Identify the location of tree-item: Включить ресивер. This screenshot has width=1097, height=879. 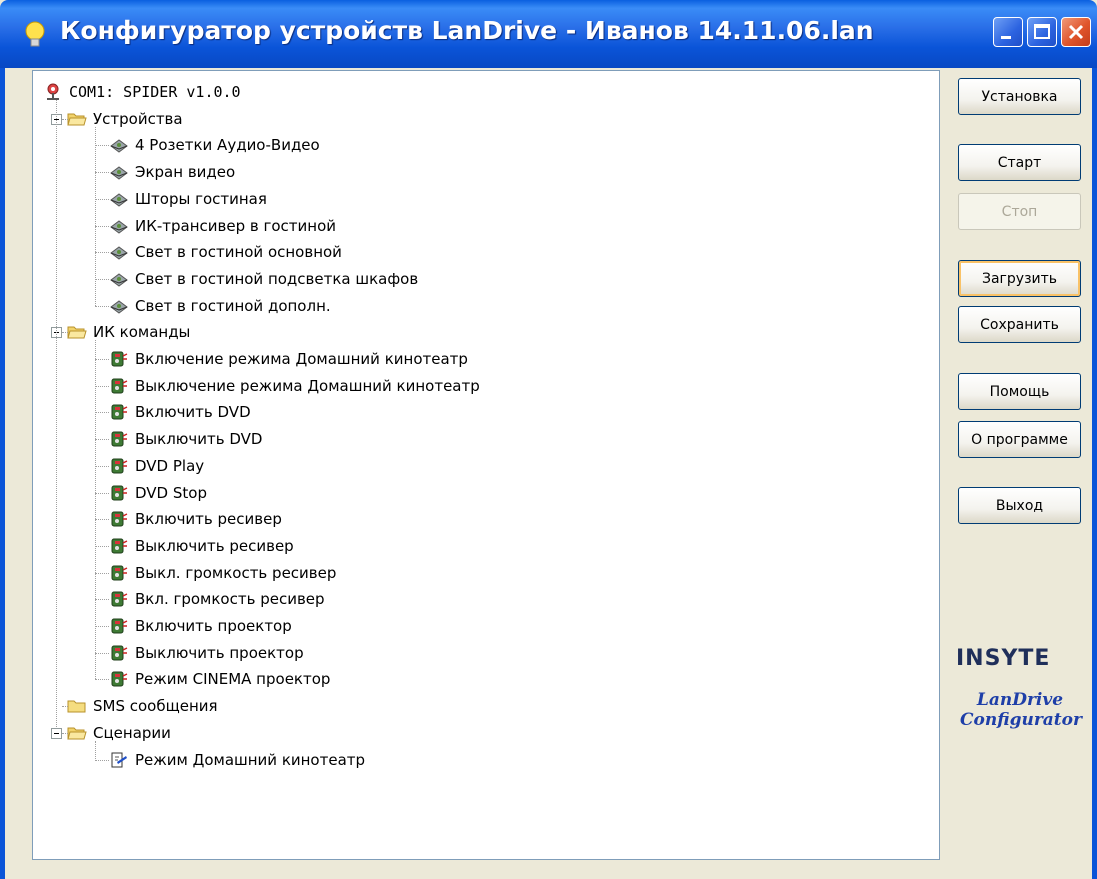
(195, 519).